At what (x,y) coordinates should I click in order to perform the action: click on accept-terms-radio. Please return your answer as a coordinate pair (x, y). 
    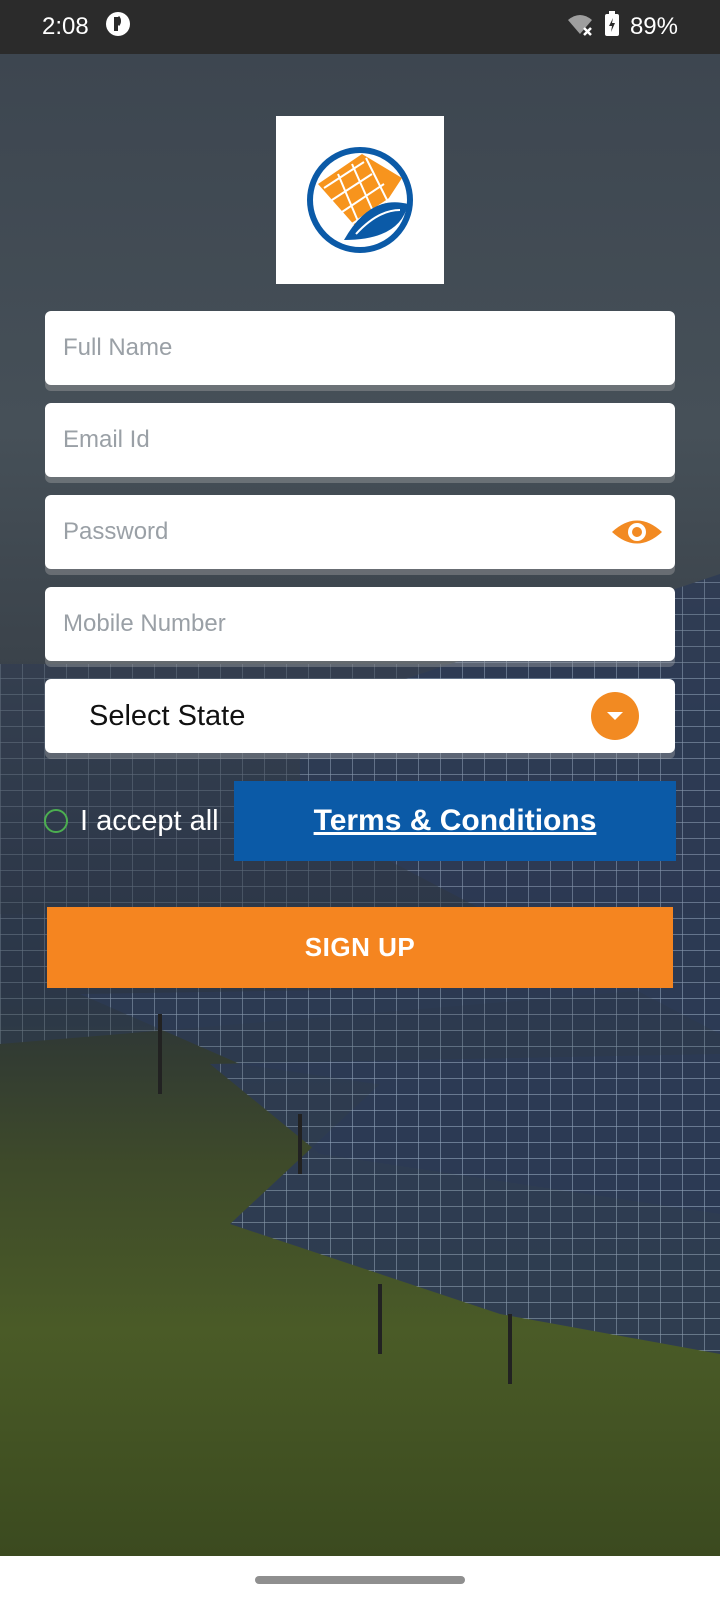
    Looking at the image, I should click on (56, 821).